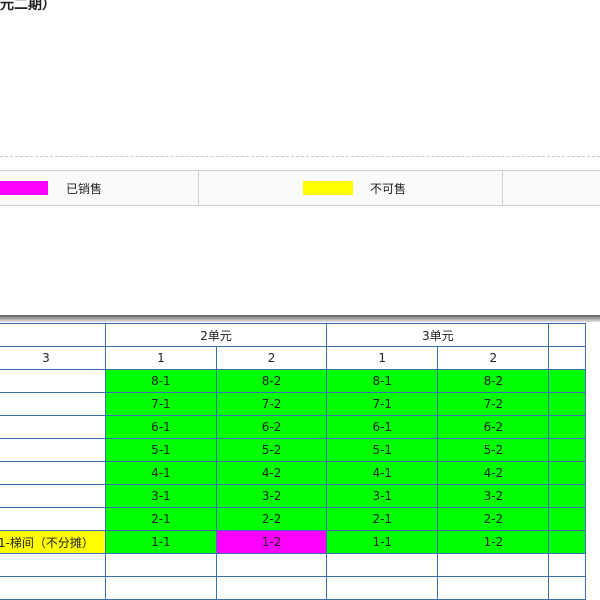  What do you see at coordinates (300, 318) in the screenshot?
I see `panel-separator` at bounding box center [300, 318].